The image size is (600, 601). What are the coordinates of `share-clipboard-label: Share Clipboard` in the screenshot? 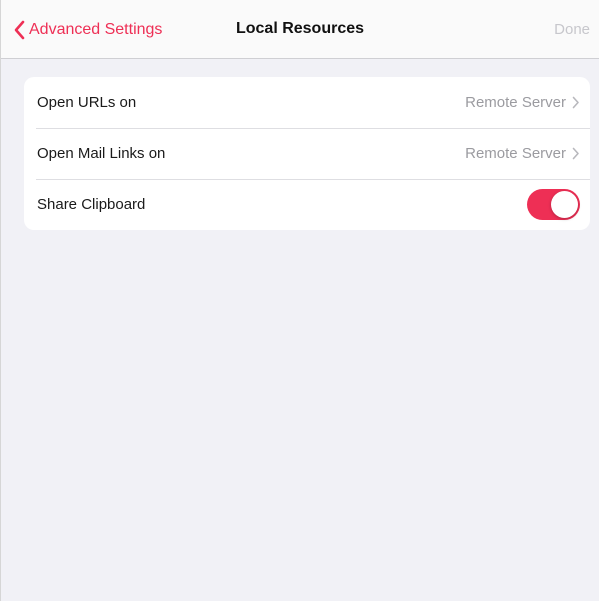 It's located at (91, 204).